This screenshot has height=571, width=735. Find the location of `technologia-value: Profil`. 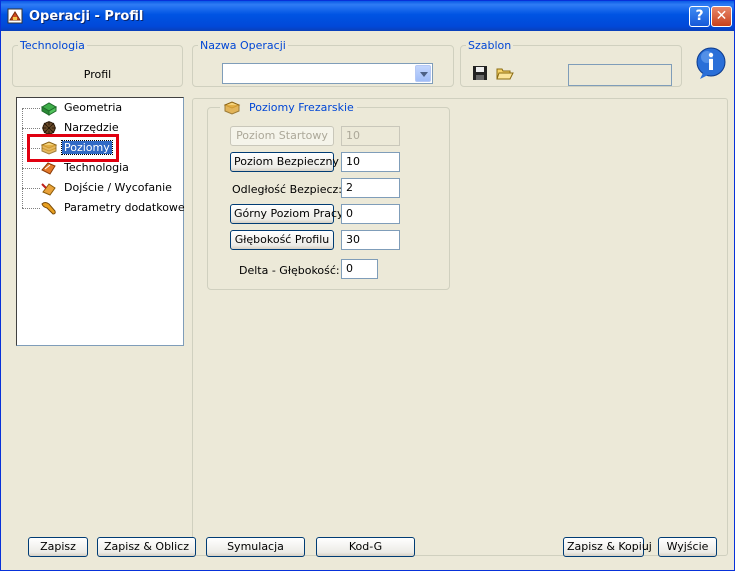

technologia-value: Profil is located at coordinates (97, 74).